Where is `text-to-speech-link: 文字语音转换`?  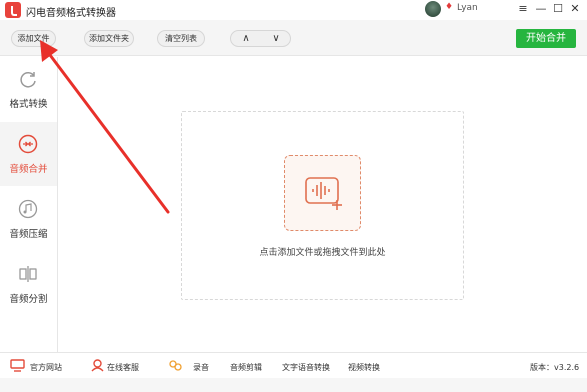 text-to-speech-link: 文字语音转换 is located at coordinates (306, 367).